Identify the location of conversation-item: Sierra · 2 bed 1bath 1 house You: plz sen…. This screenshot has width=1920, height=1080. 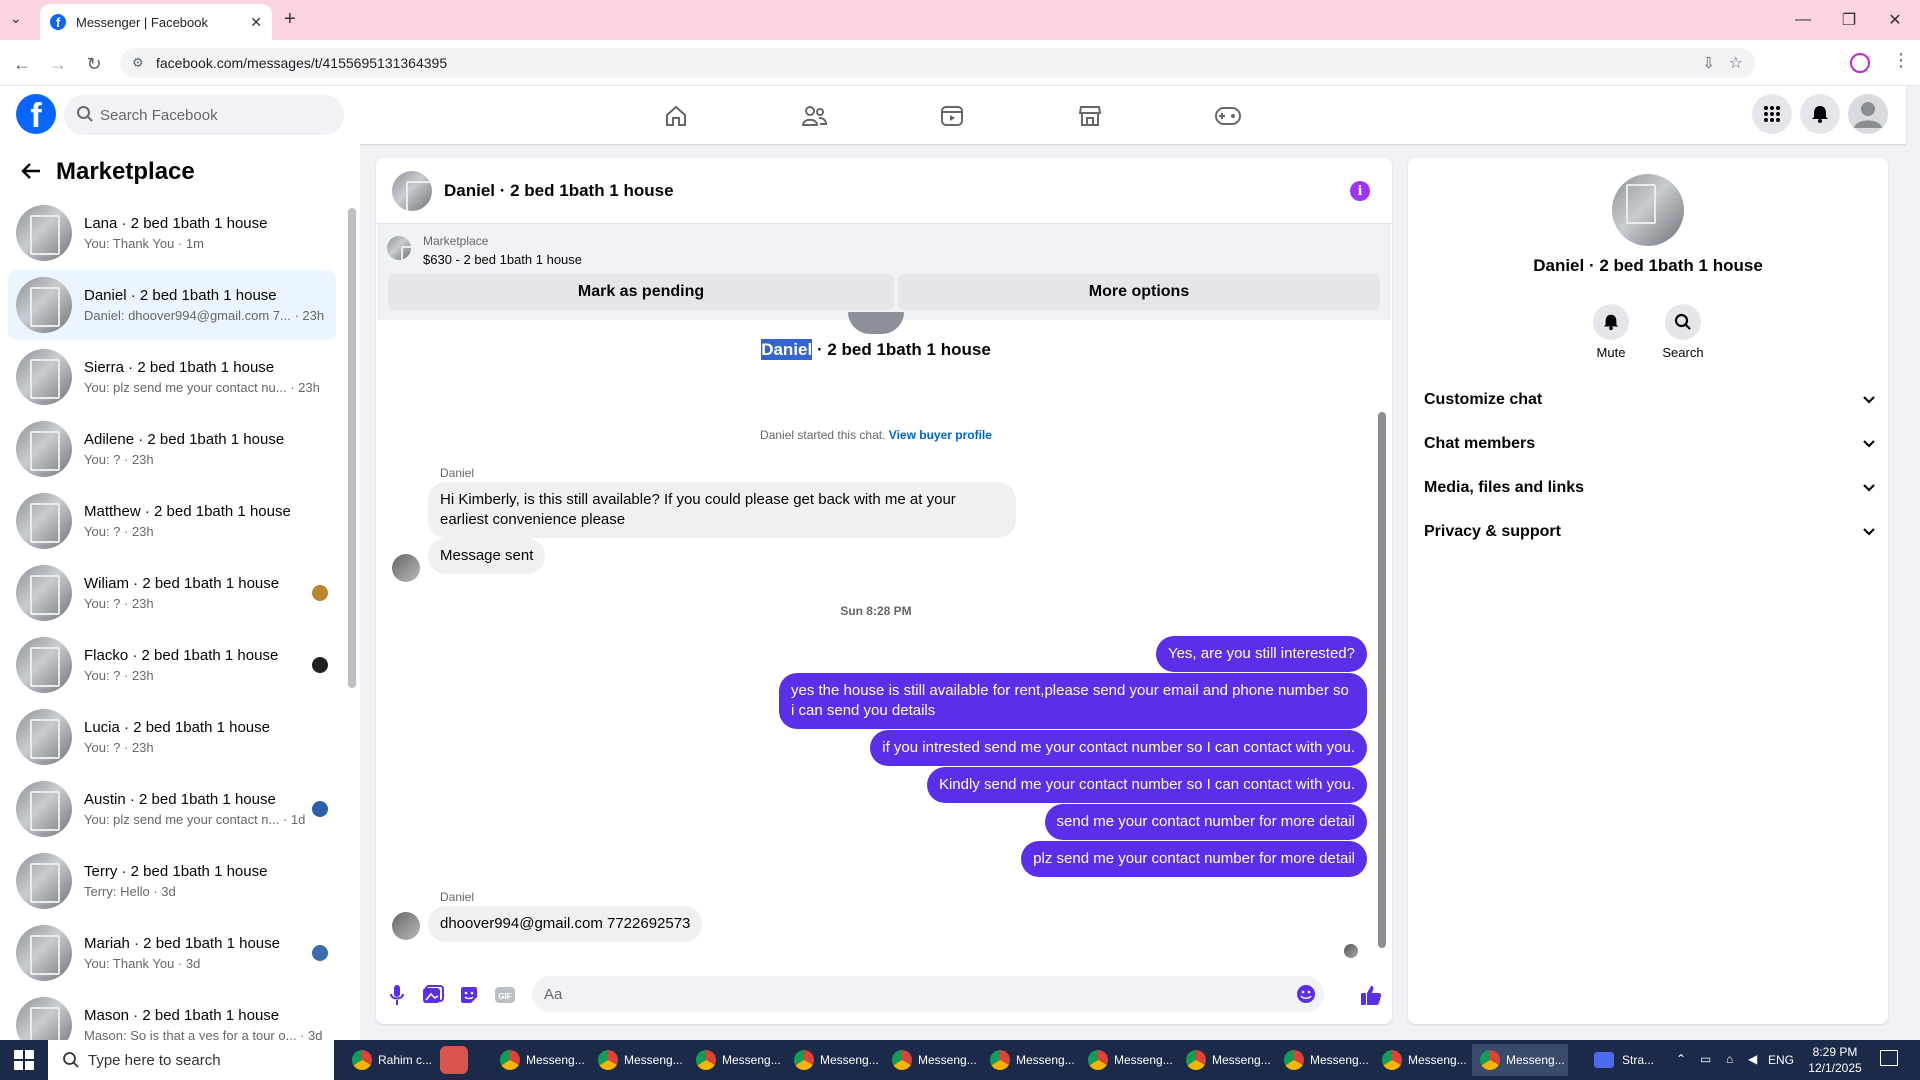
(172, 377).